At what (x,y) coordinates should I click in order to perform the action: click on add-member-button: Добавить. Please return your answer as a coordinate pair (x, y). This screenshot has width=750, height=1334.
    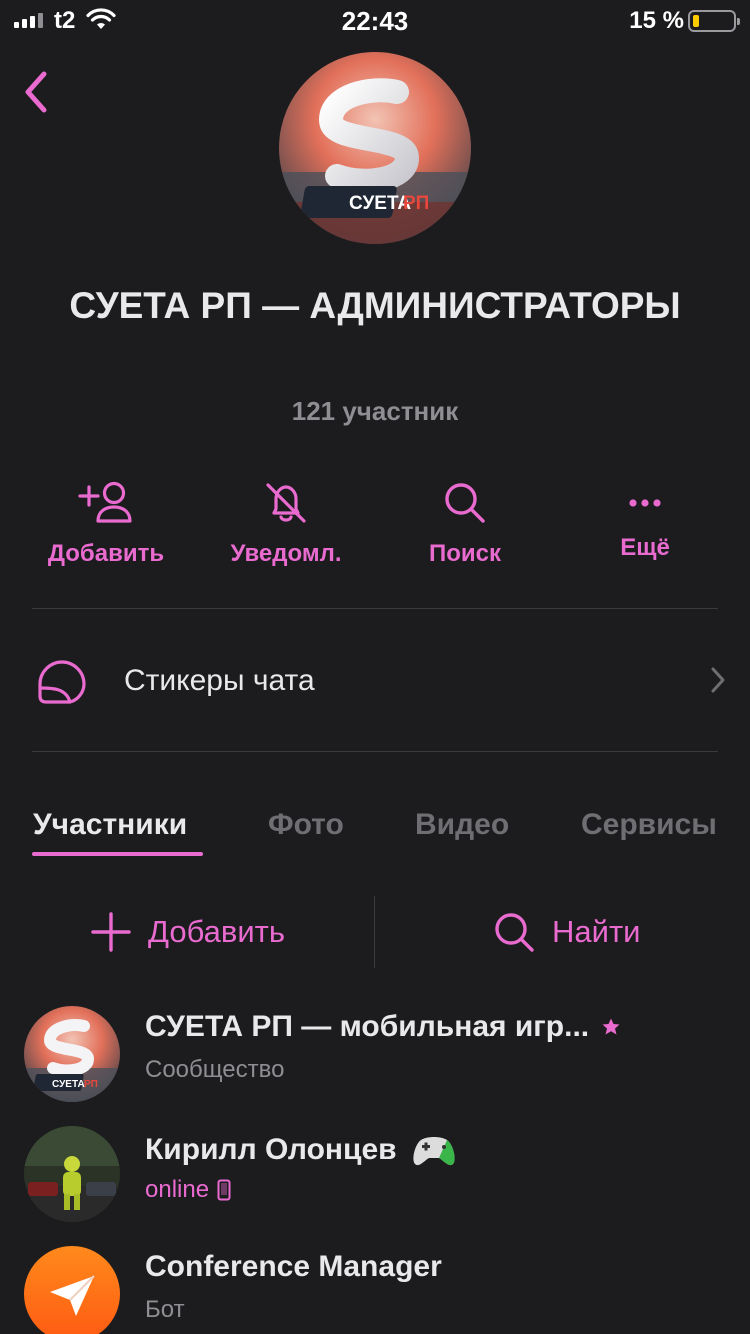
    Looking at the image, I should click on (187, 932).